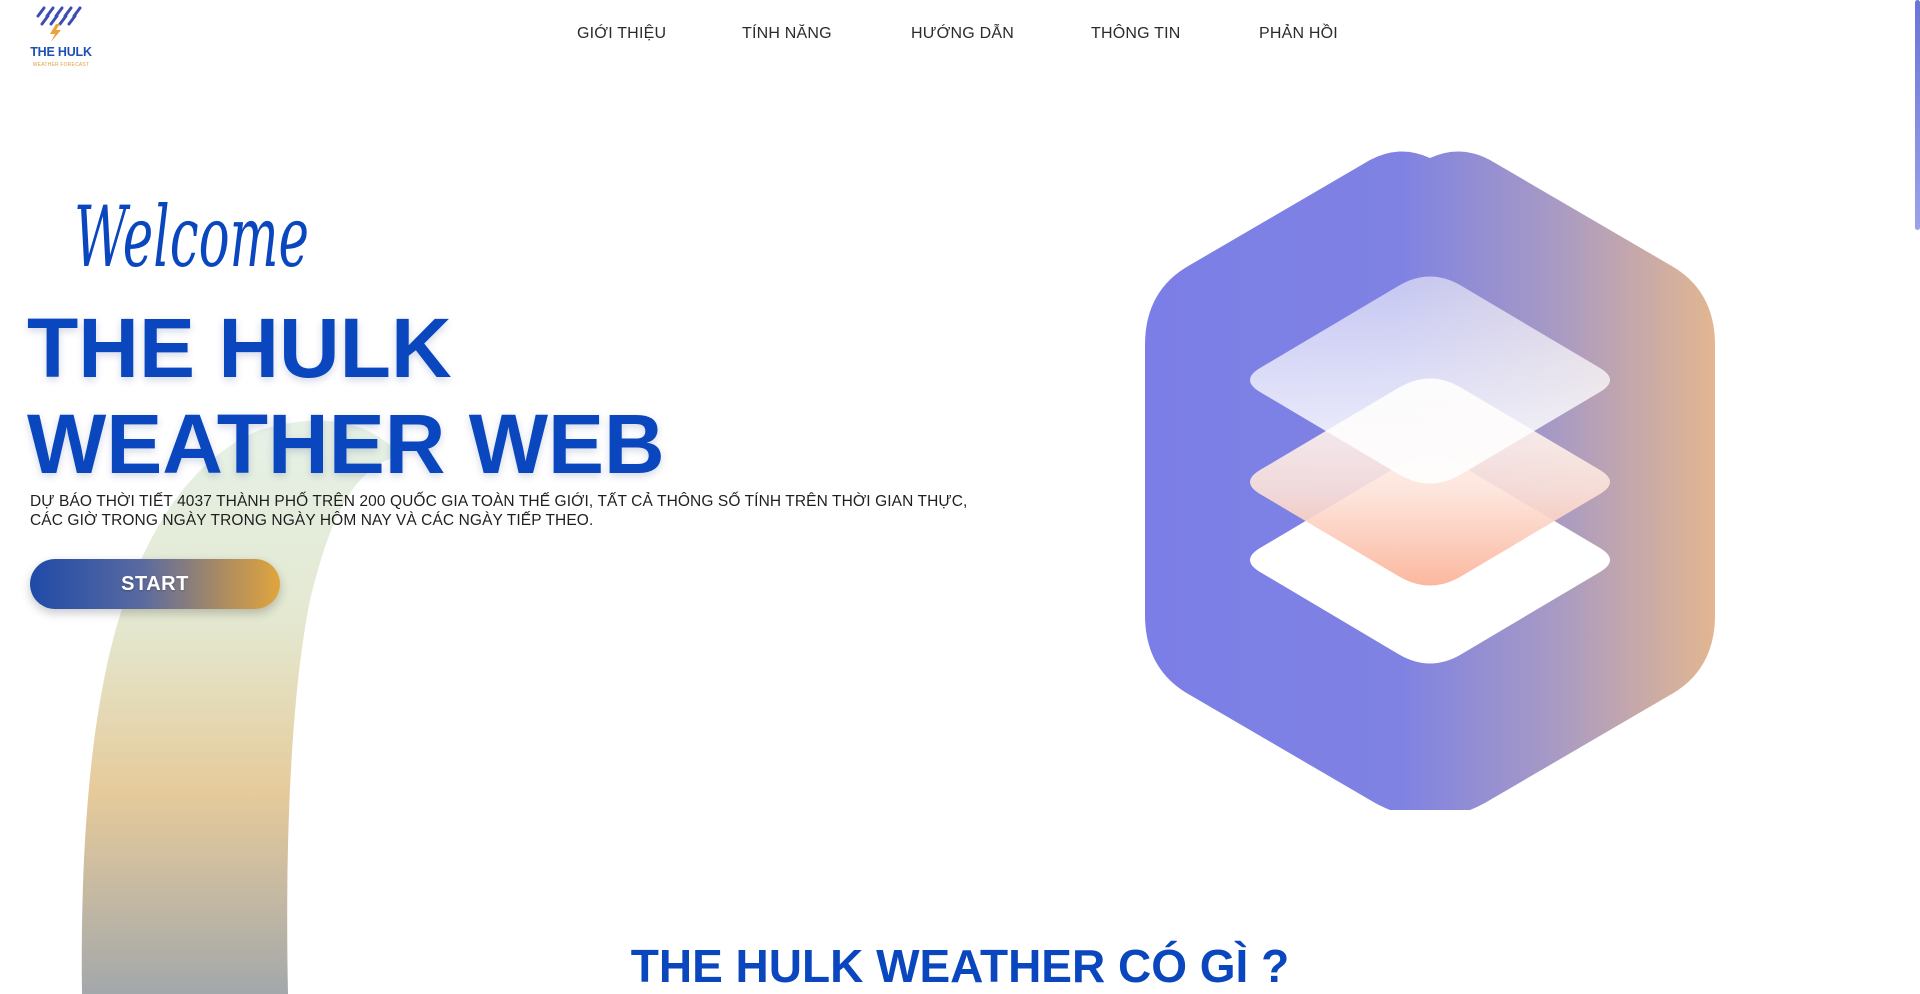  Describe the element at coordinates (621, 34) in the screenshot. I see `nav-item-gioi-thieu: GIỚI THIỆU` at that location.